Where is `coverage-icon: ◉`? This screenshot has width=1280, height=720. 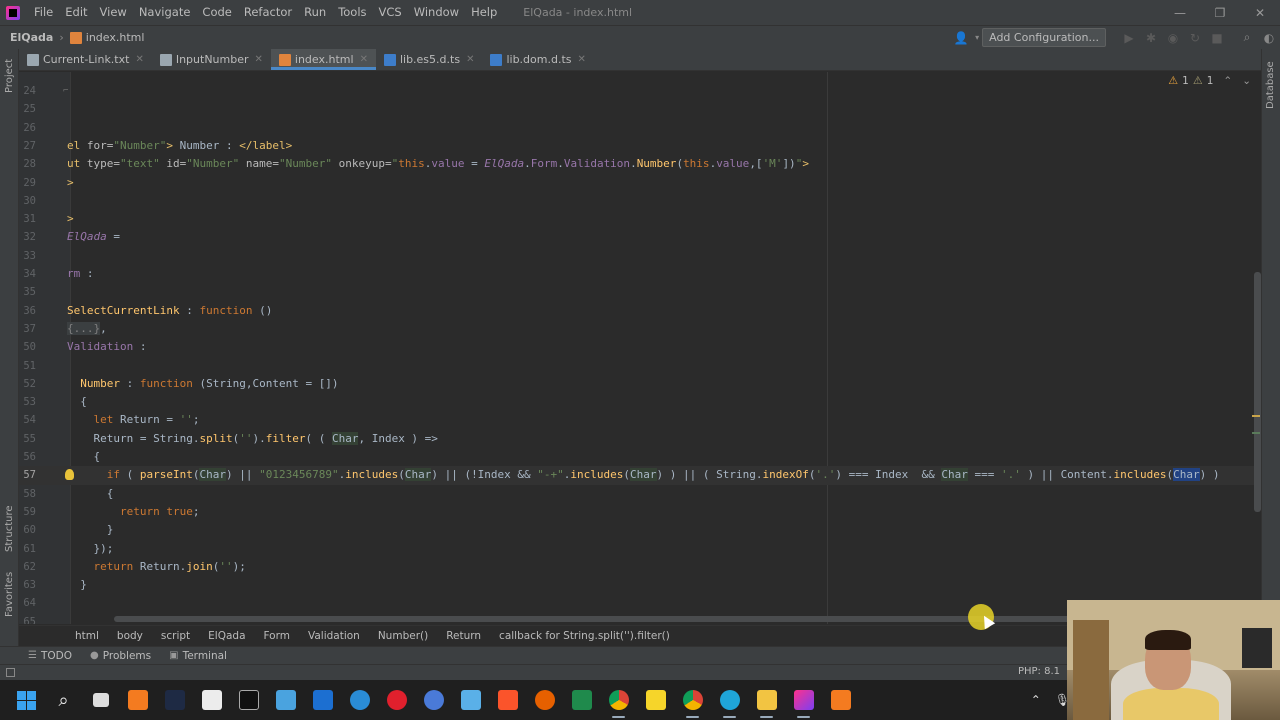
coverage-icon: ◉ is located at coordinates (1173, 38).